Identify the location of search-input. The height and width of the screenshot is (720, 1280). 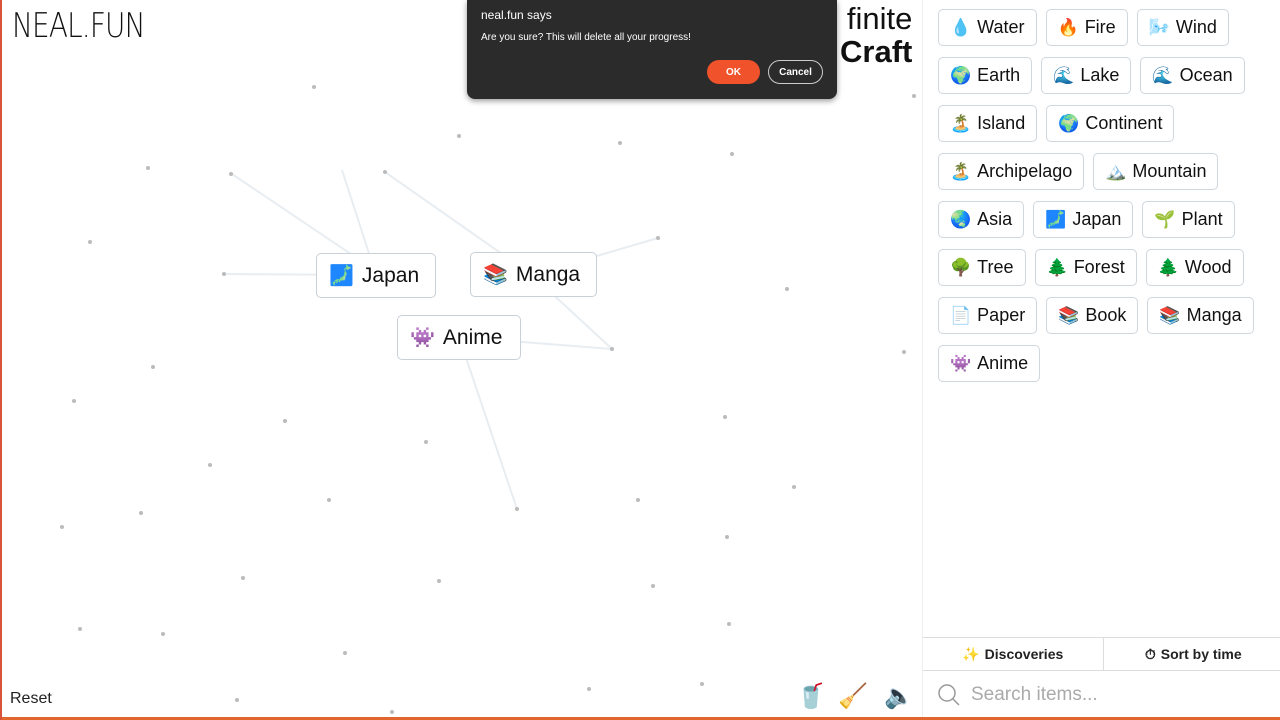
(1121, 694).